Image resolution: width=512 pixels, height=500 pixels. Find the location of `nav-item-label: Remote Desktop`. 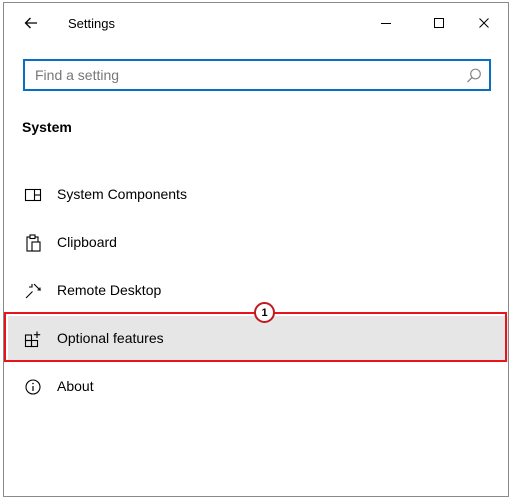

nav-item-label: Remote Desktop is located at coordinates (109, 290).